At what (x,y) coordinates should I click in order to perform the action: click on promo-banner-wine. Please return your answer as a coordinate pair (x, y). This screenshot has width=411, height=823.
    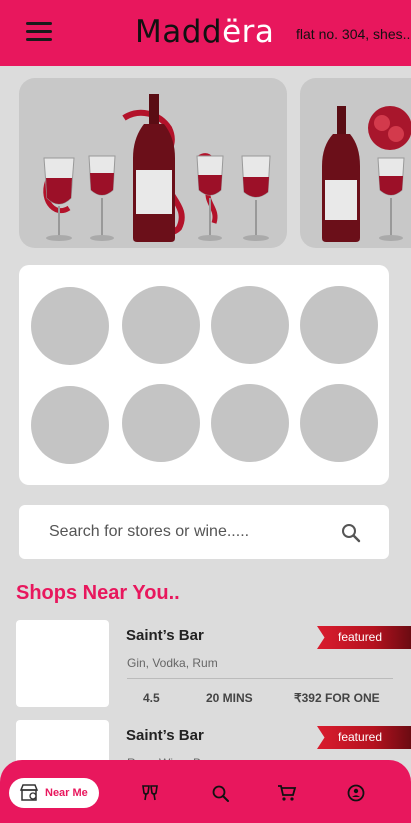
    Looking at the image, I should click on (153, 163).